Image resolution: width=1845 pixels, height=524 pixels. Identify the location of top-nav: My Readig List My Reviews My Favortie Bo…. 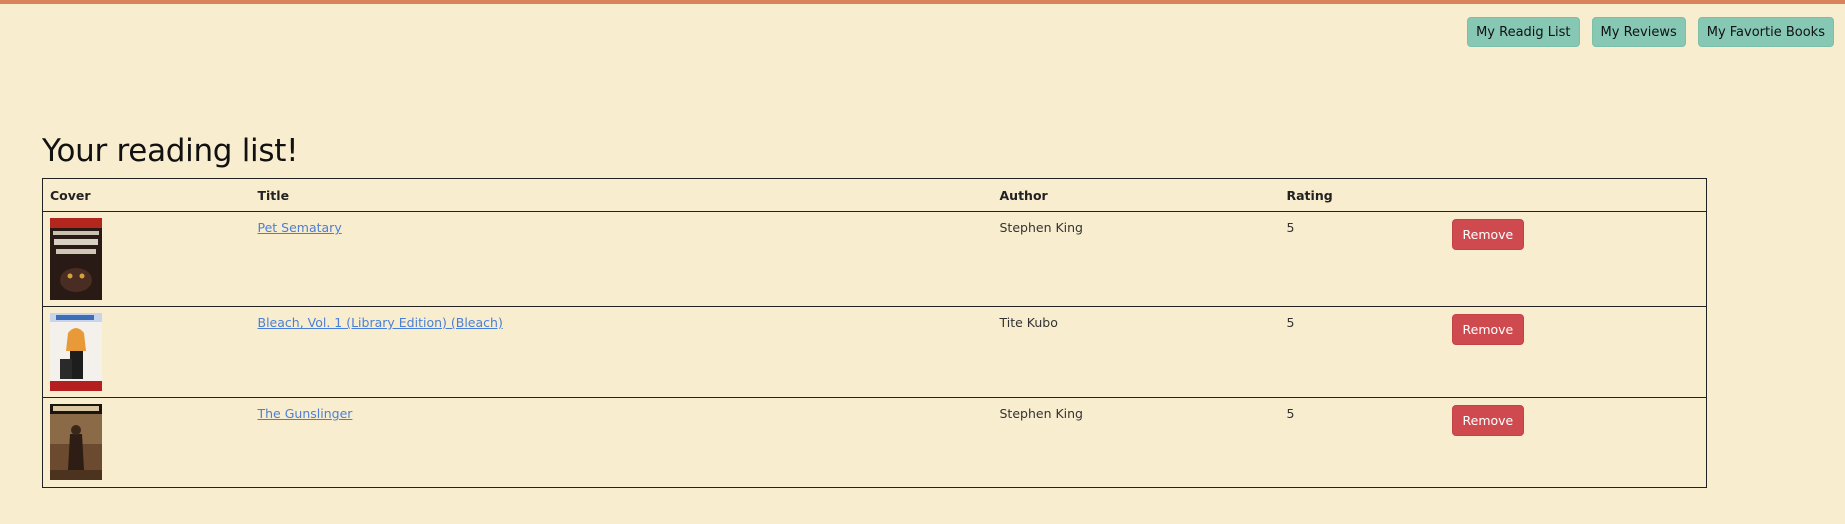
(1650, 32).